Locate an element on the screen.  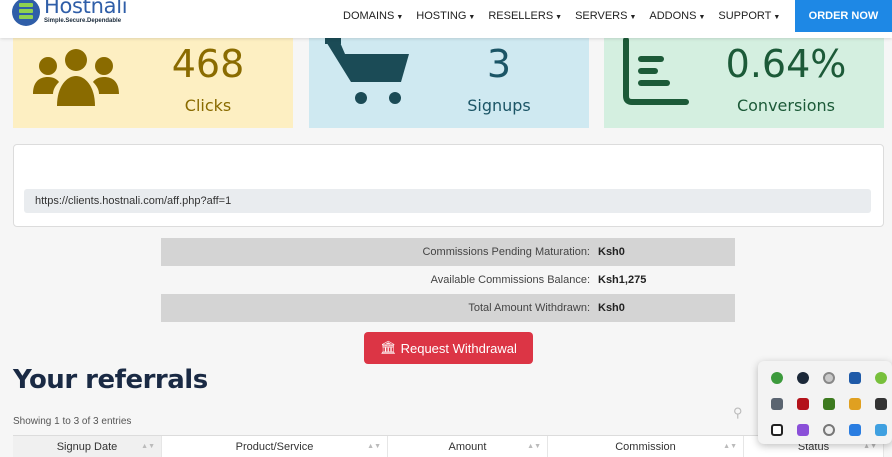
monitor-icon is located at coordinates (777, 404).